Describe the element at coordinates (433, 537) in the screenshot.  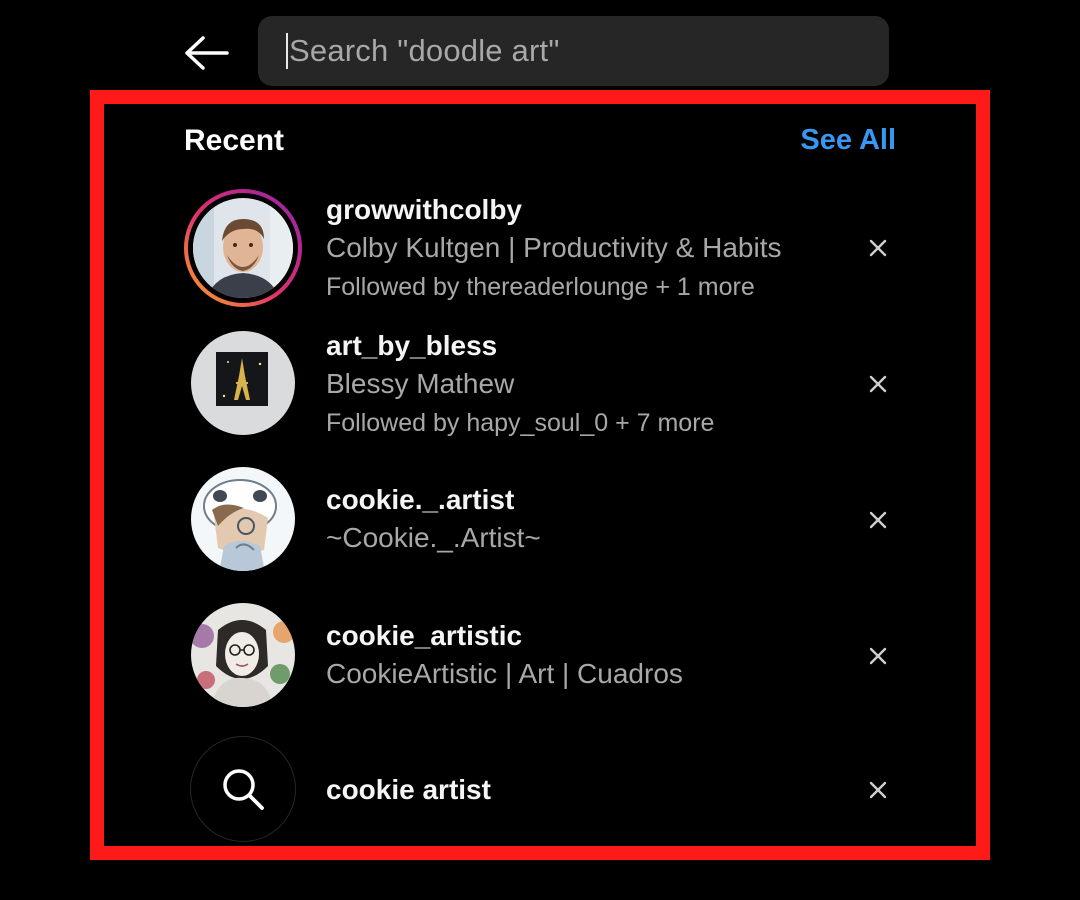
I see `full-name: ~Cookie._.Artist~` at that location.